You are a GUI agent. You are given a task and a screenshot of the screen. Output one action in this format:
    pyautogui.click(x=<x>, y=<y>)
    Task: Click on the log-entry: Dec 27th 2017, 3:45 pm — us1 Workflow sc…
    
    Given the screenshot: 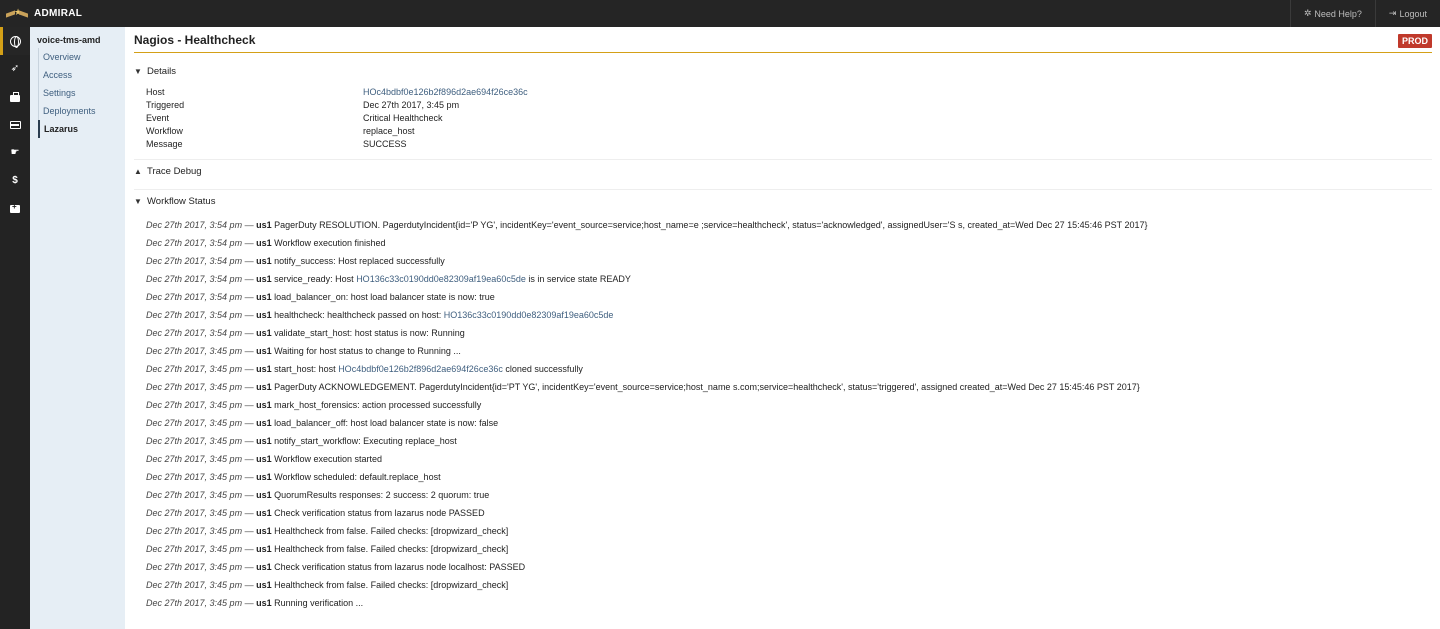 What is the action you would take?
    pyautogui.click(x=791, y=477)
    